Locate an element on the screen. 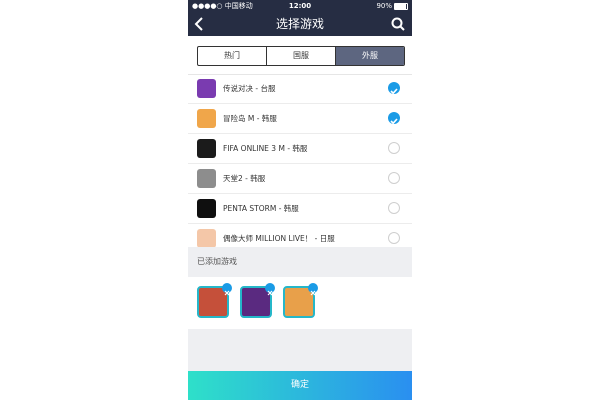 The height and width of the screenshot is (400, 600). search-icon is located at coordinates (398, 24).